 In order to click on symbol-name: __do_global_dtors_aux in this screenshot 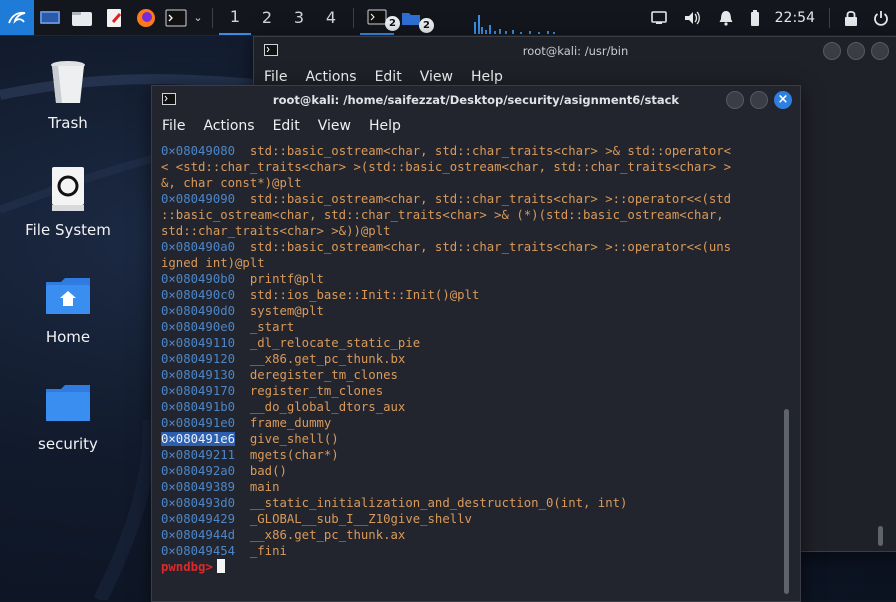, I will do `click(320, 407)`.